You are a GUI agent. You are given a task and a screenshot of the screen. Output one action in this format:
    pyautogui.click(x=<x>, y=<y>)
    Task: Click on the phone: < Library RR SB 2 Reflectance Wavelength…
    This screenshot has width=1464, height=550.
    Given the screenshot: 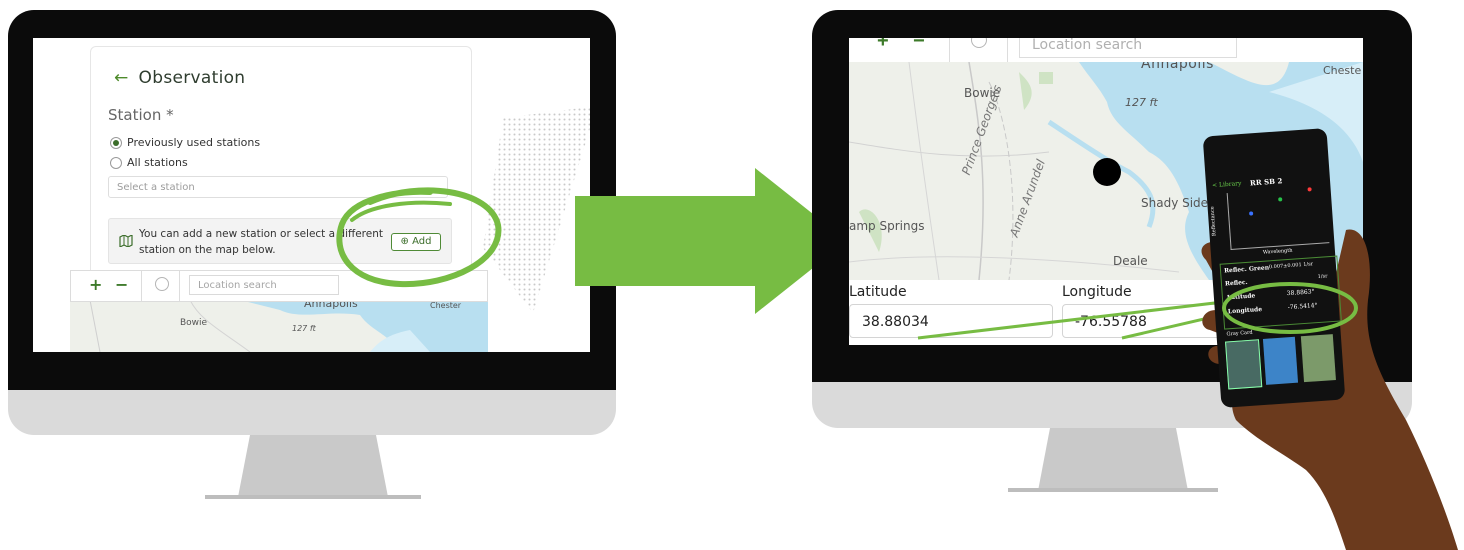 What is the action you would take?
    pyautogui.click(x=1274, y=268)
    